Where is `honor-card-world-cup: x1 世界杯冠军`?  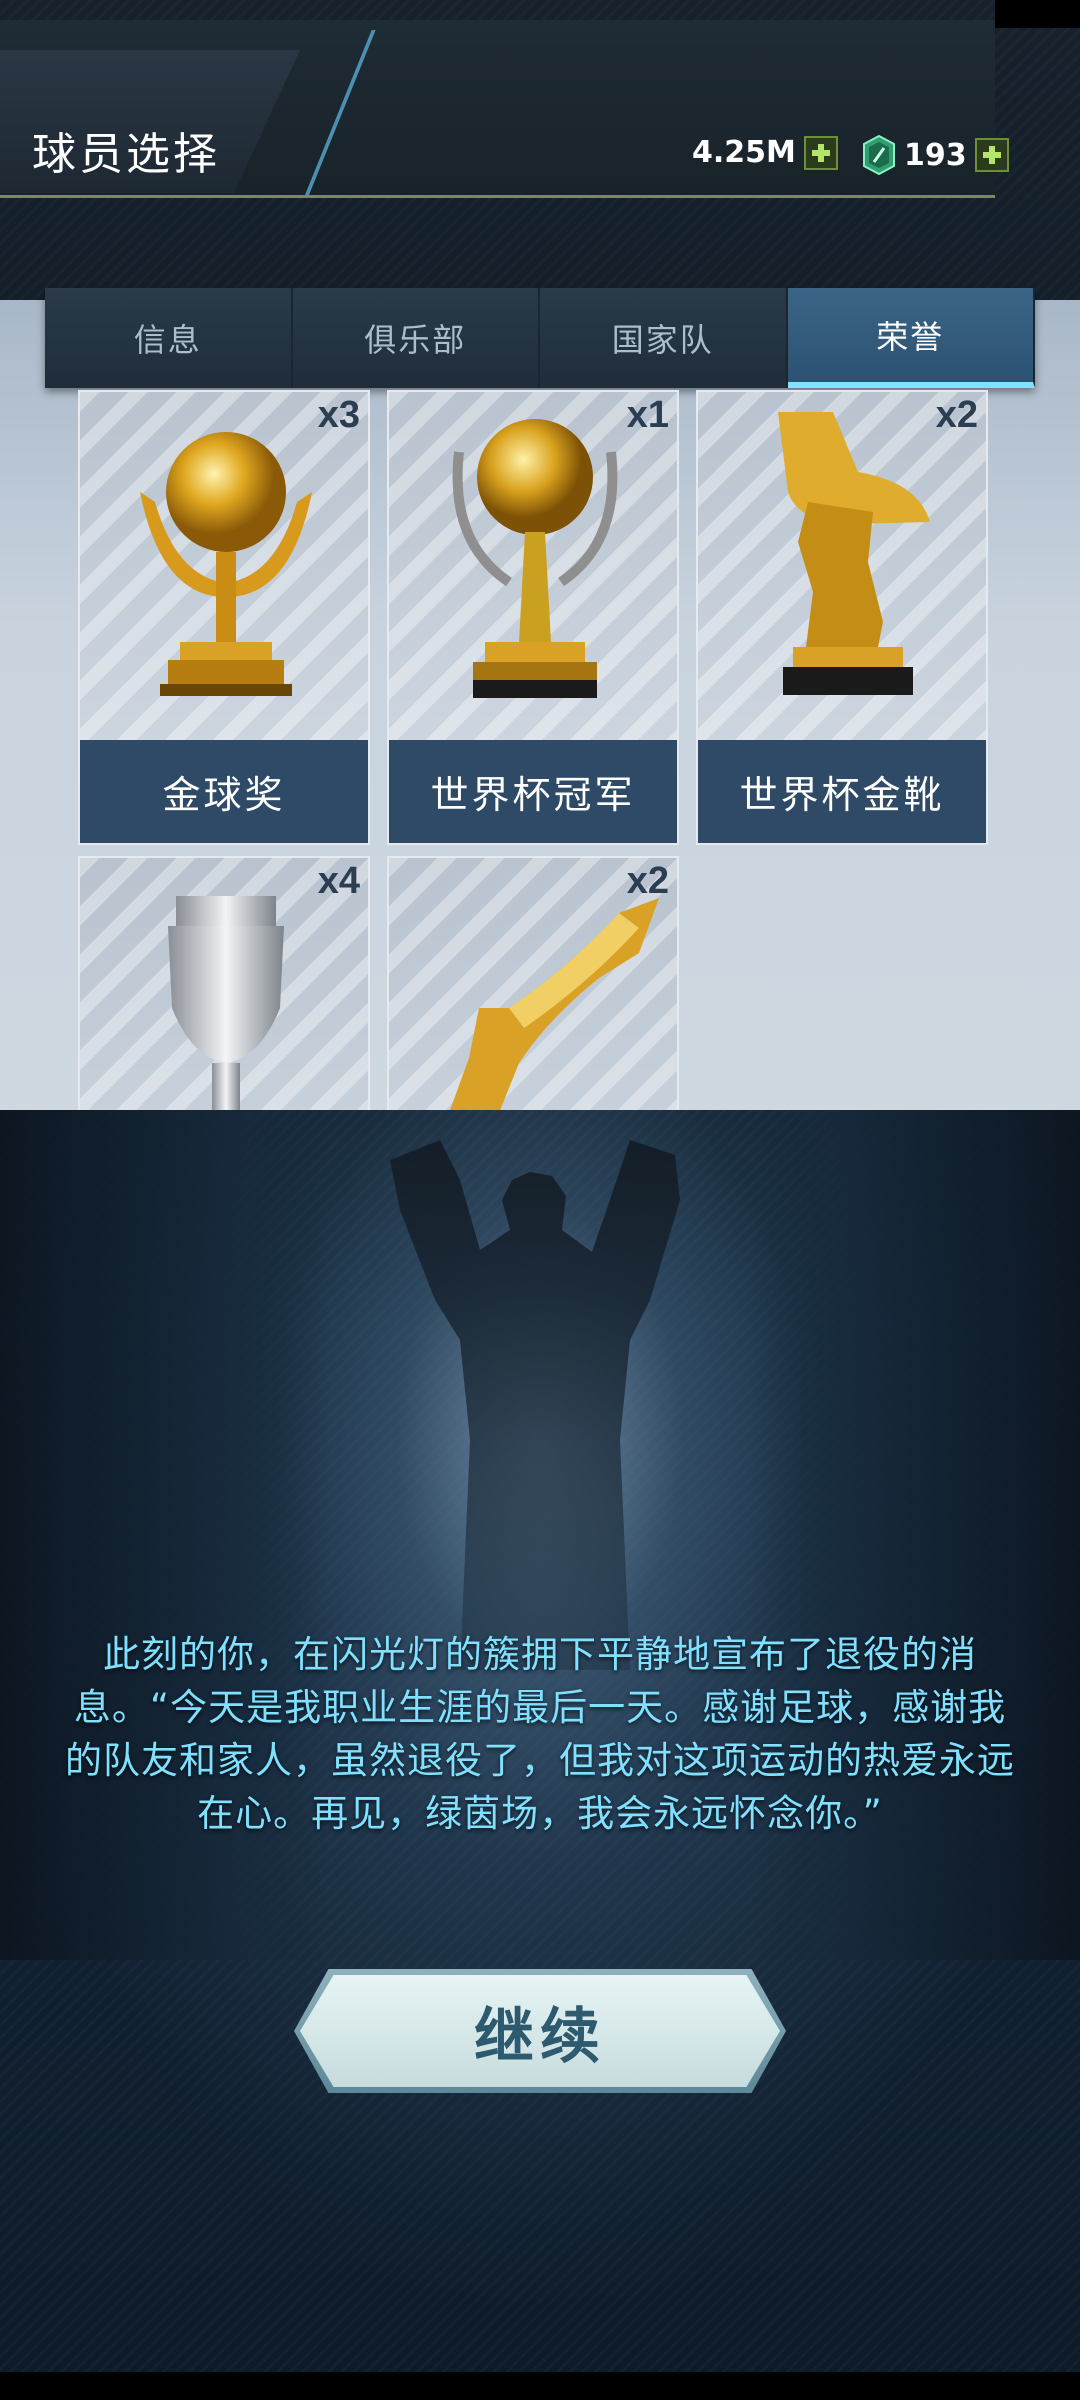 honor-card-world-cup: x1 世界杯冠军 is located at coordinates (533, 617).